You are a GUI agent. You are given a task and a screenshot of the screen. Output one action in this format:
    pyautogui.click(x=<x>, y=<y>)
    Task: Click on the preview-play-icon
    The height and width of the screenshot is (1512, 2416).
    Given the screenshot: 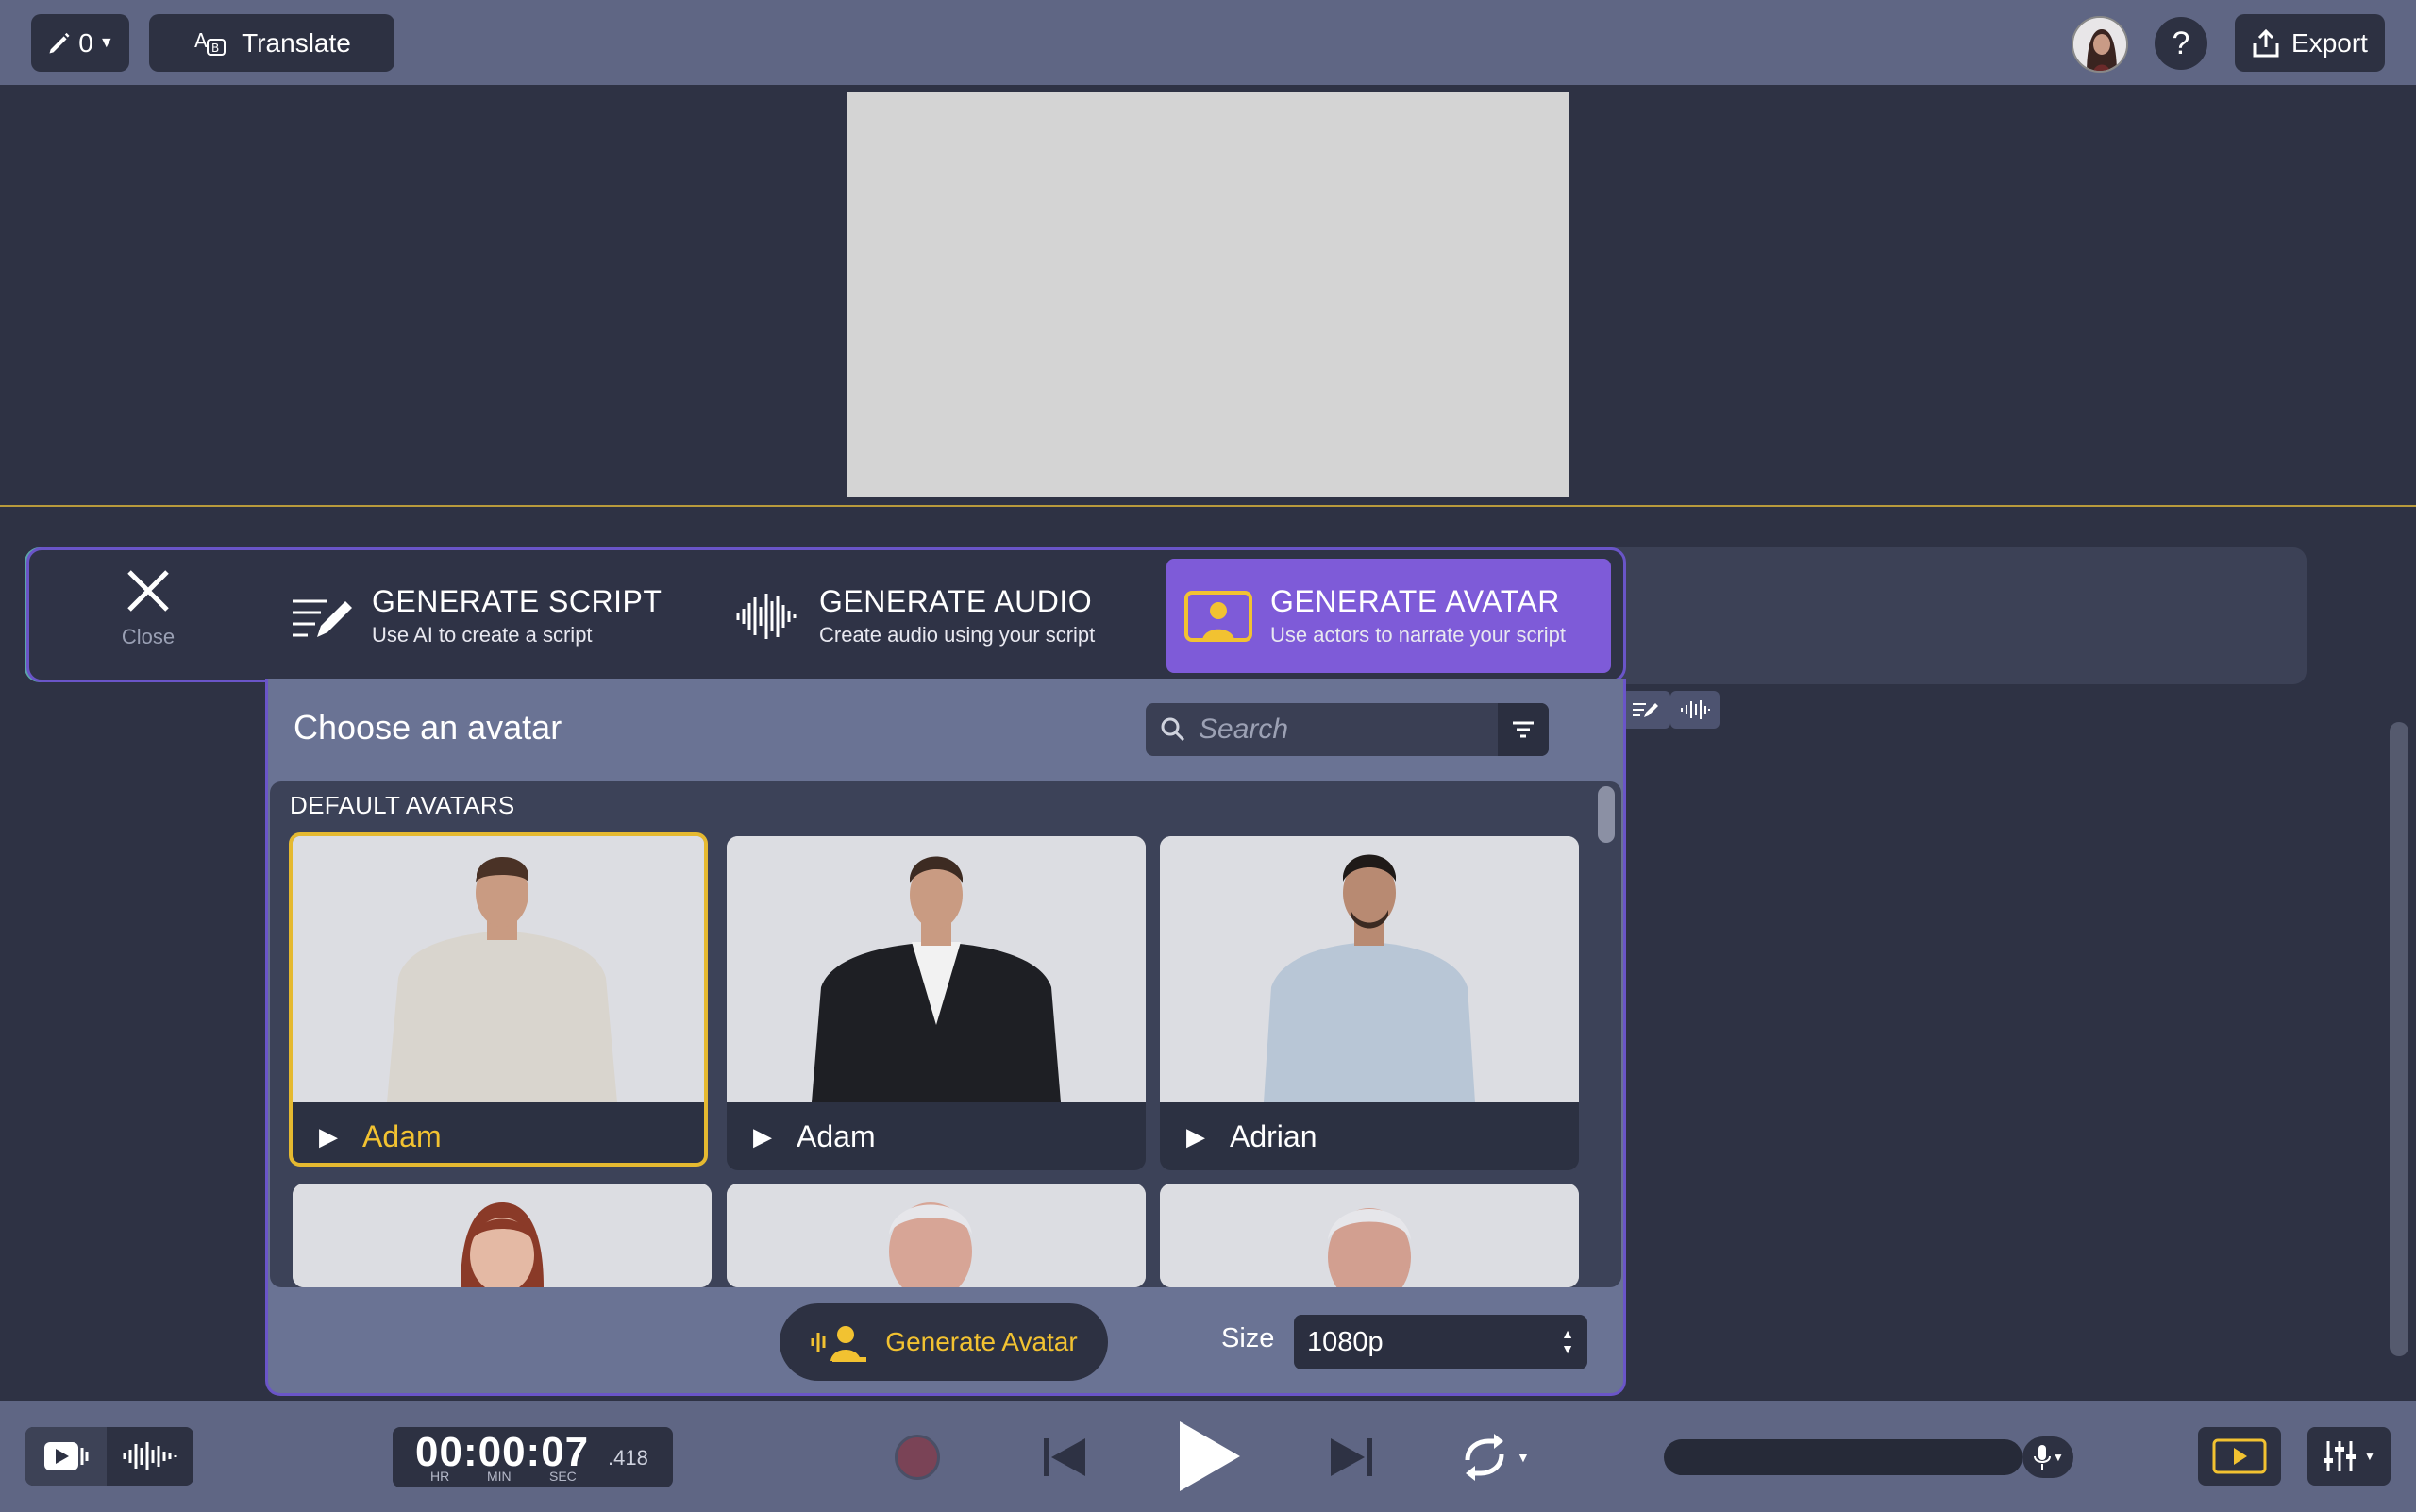 What is the action you would take?
    pyautogui.click(x=2240, y=1456)
    